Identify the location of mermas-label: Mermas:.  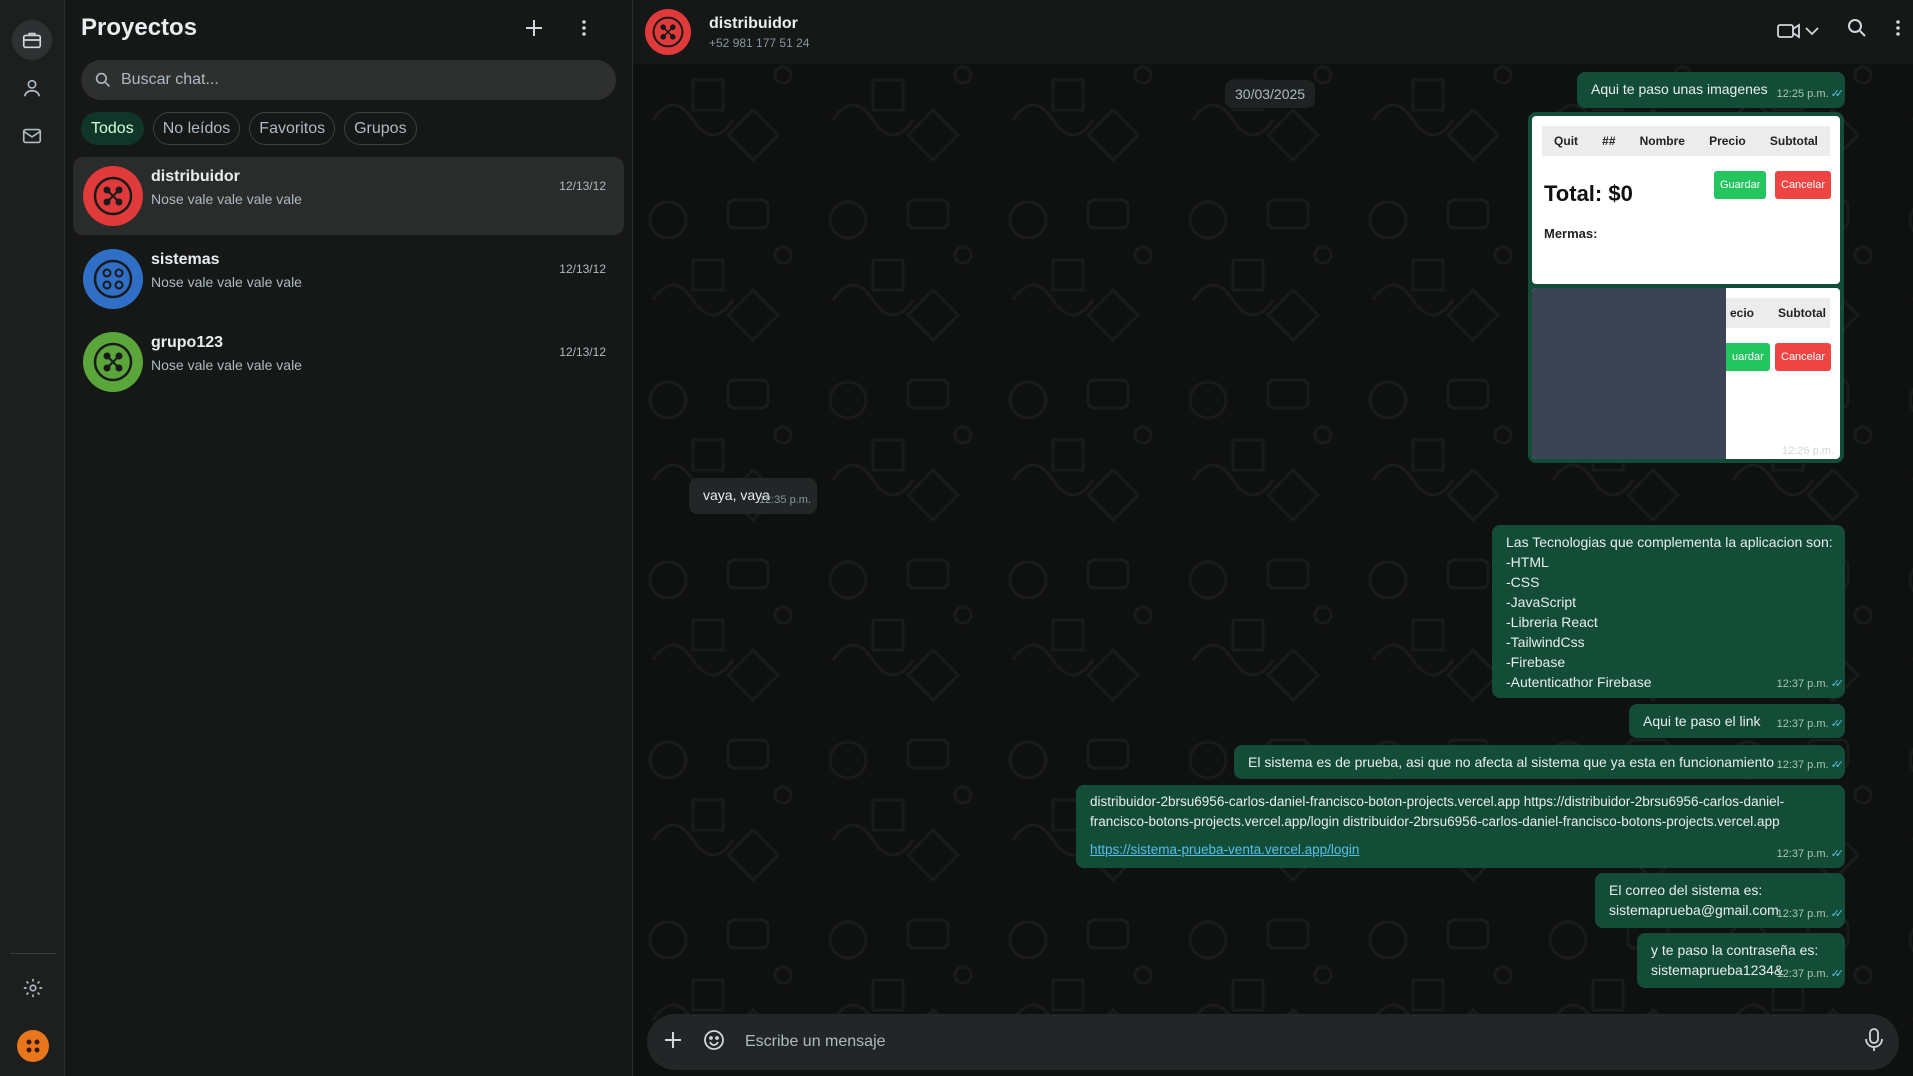
(1571, 233).